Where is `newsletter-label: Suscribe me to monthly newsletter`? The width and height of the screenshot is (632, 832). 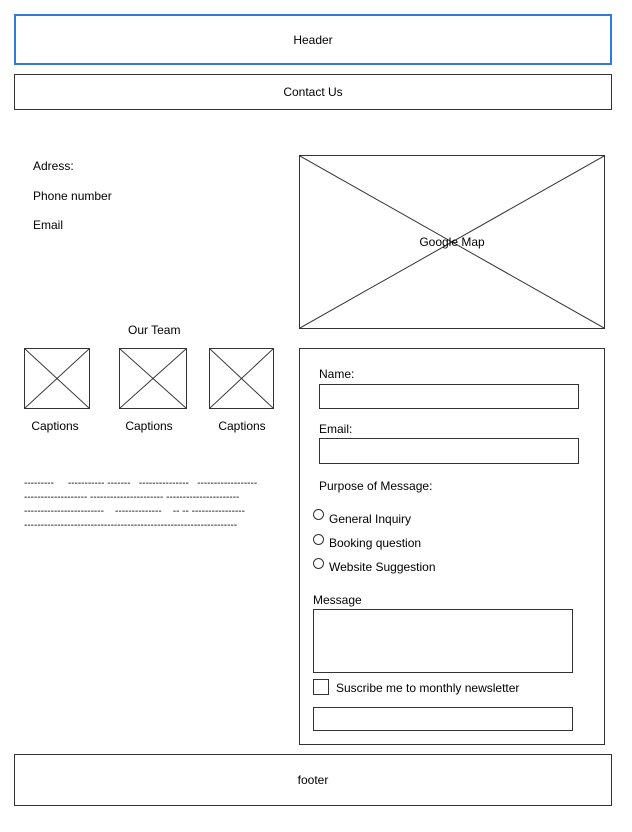 newsletter-label: Suscribe me to monthly newsletter is located at coordinates (428, 688).